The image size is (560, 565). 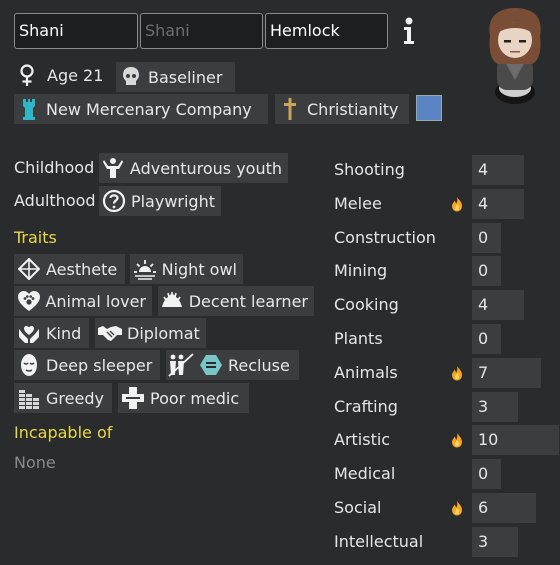 I want to click on childhood-chip: Adventurous youth, so click(x=193, y=168).